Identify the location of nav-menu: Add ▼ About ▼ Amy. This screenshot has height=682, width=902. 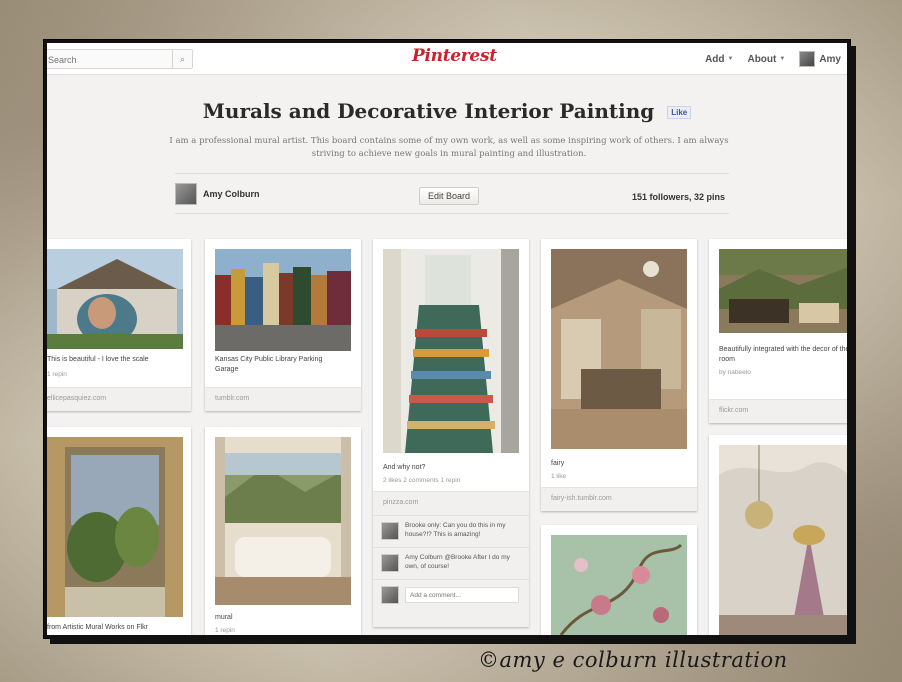
(773, 59).